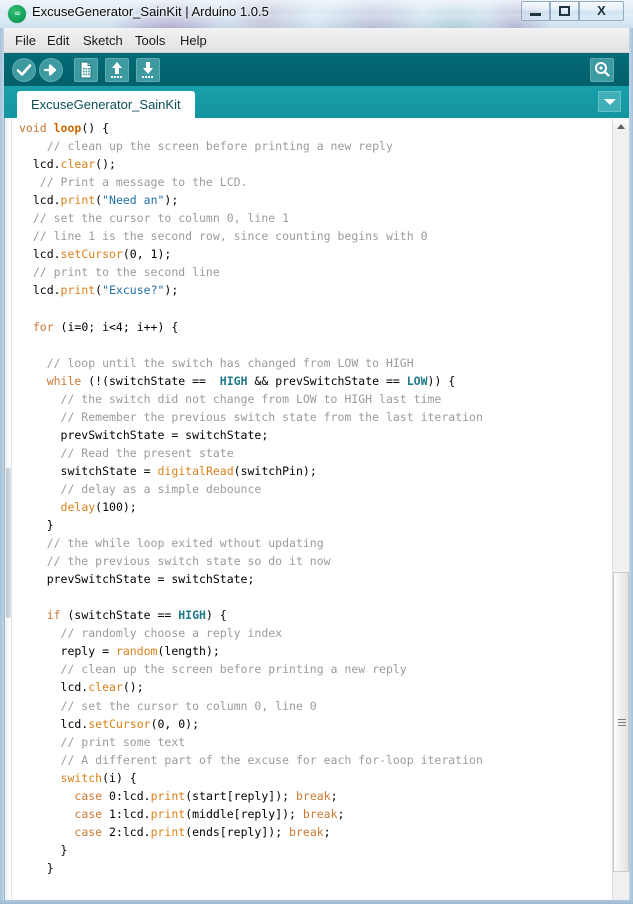 This screenshot has width=633, height=904. Describe the element at coordinates (188, 651) in the screenshot. I see `code-token: (length);` at that location.